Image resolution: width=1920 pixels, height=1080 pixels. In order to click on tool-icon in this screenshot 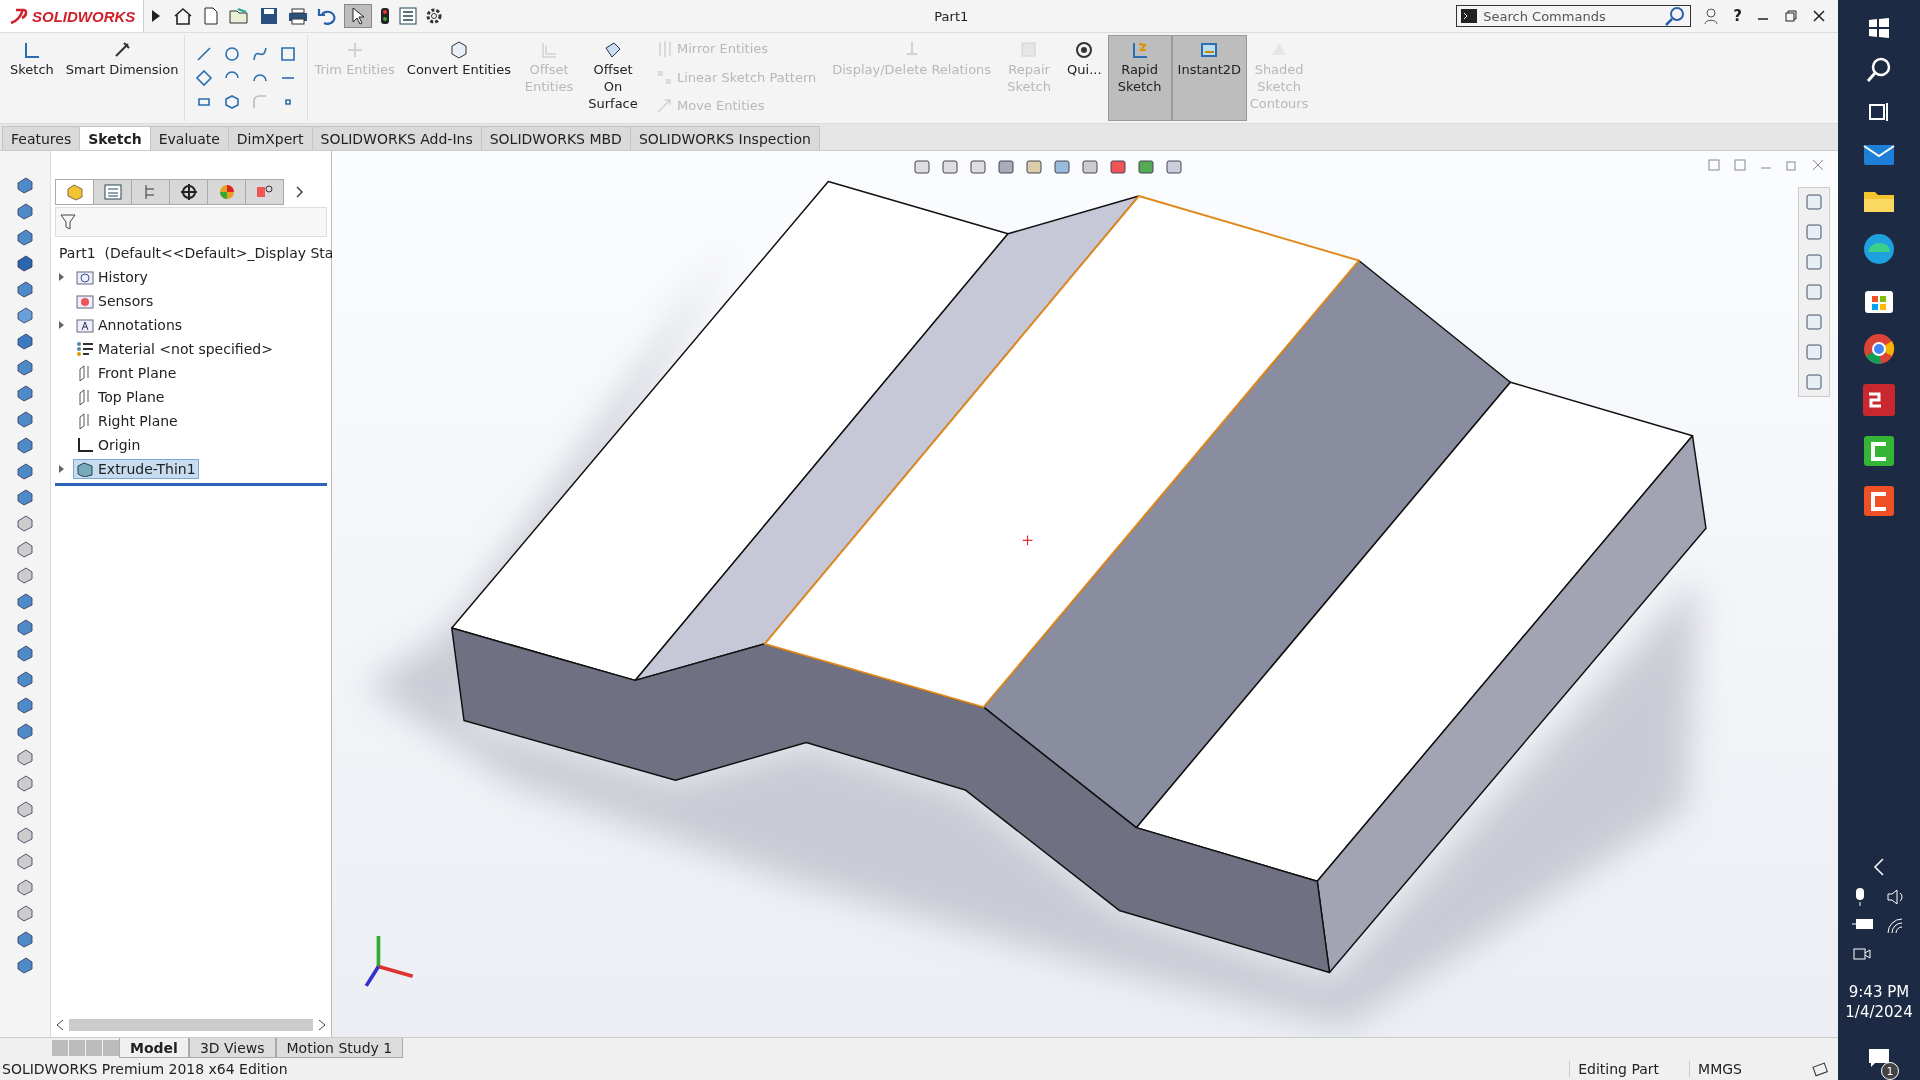, I will do `click(549, 50)`.